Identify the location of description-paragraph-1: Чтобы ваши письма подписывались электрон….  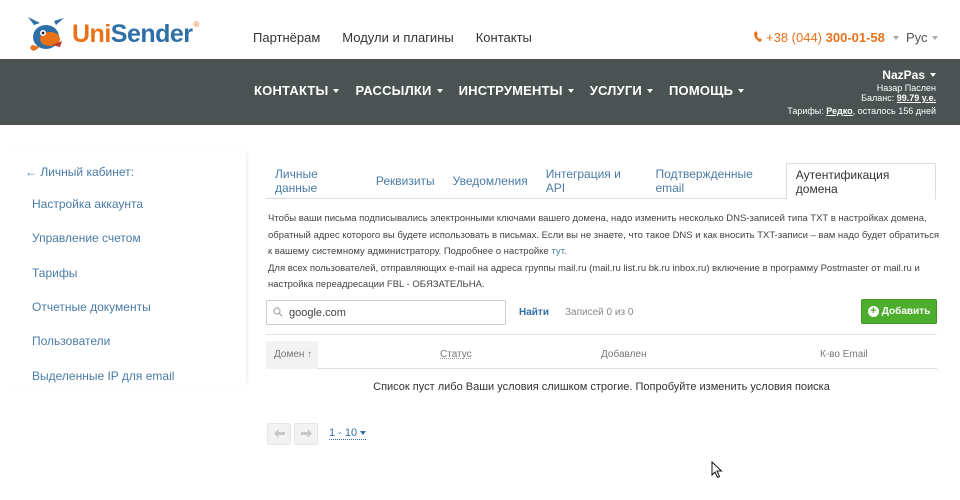
(604, 236).